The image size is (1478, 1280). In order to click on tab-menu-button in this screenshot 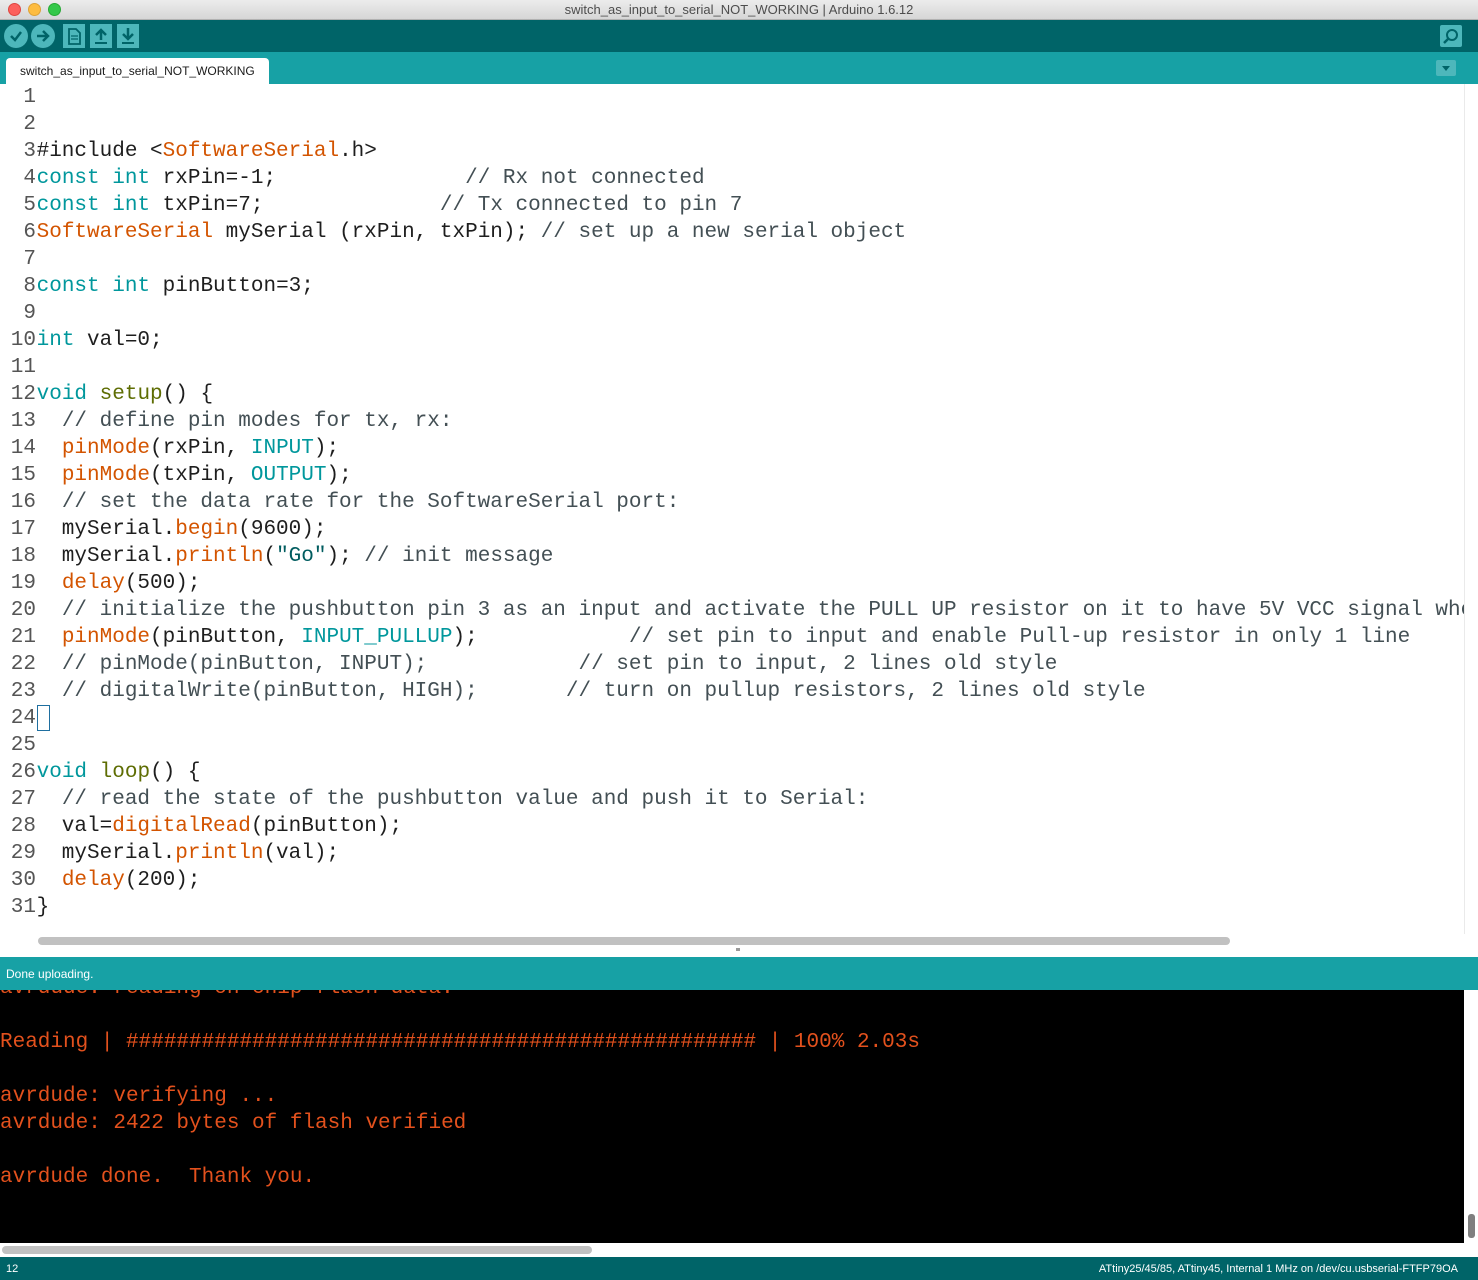, I will do `click(1446, 68)`.